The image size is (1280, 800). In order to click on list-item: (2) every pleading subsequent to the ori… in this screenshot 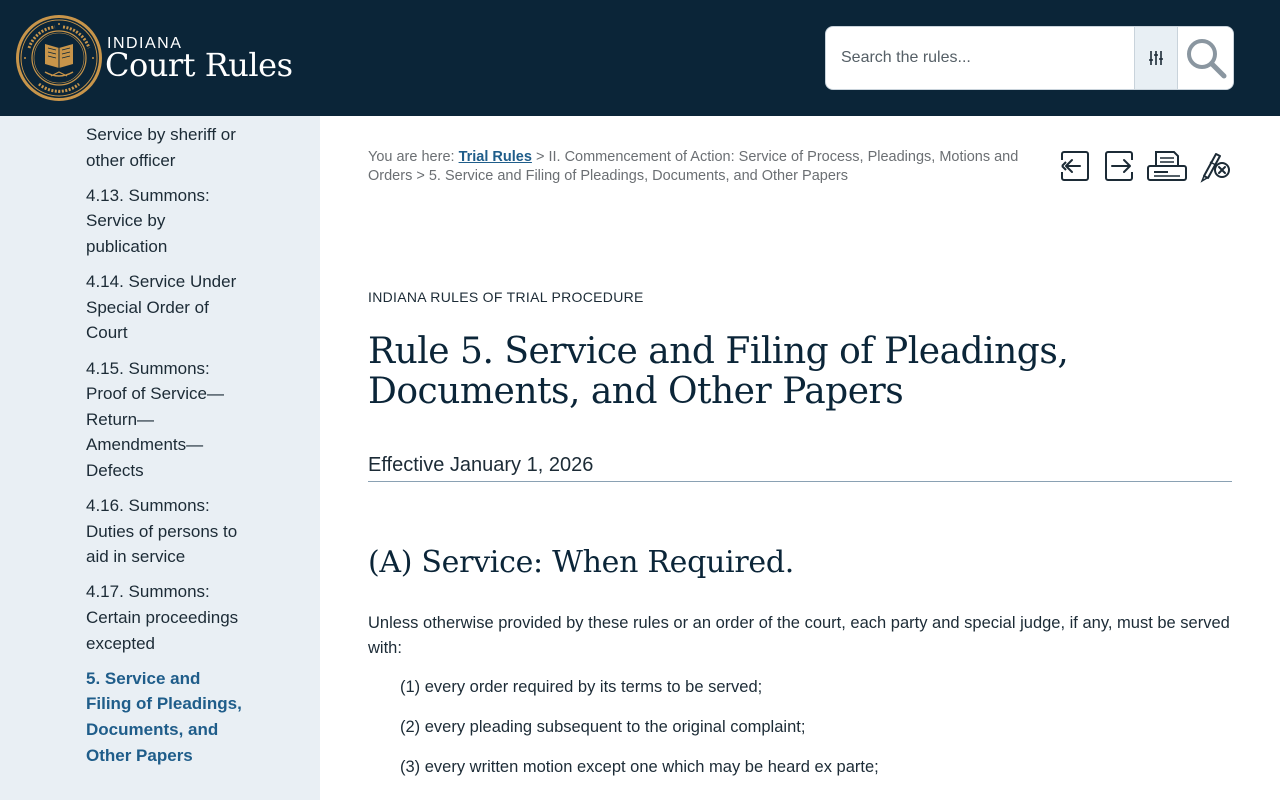, I will do `click(603, 727)`.